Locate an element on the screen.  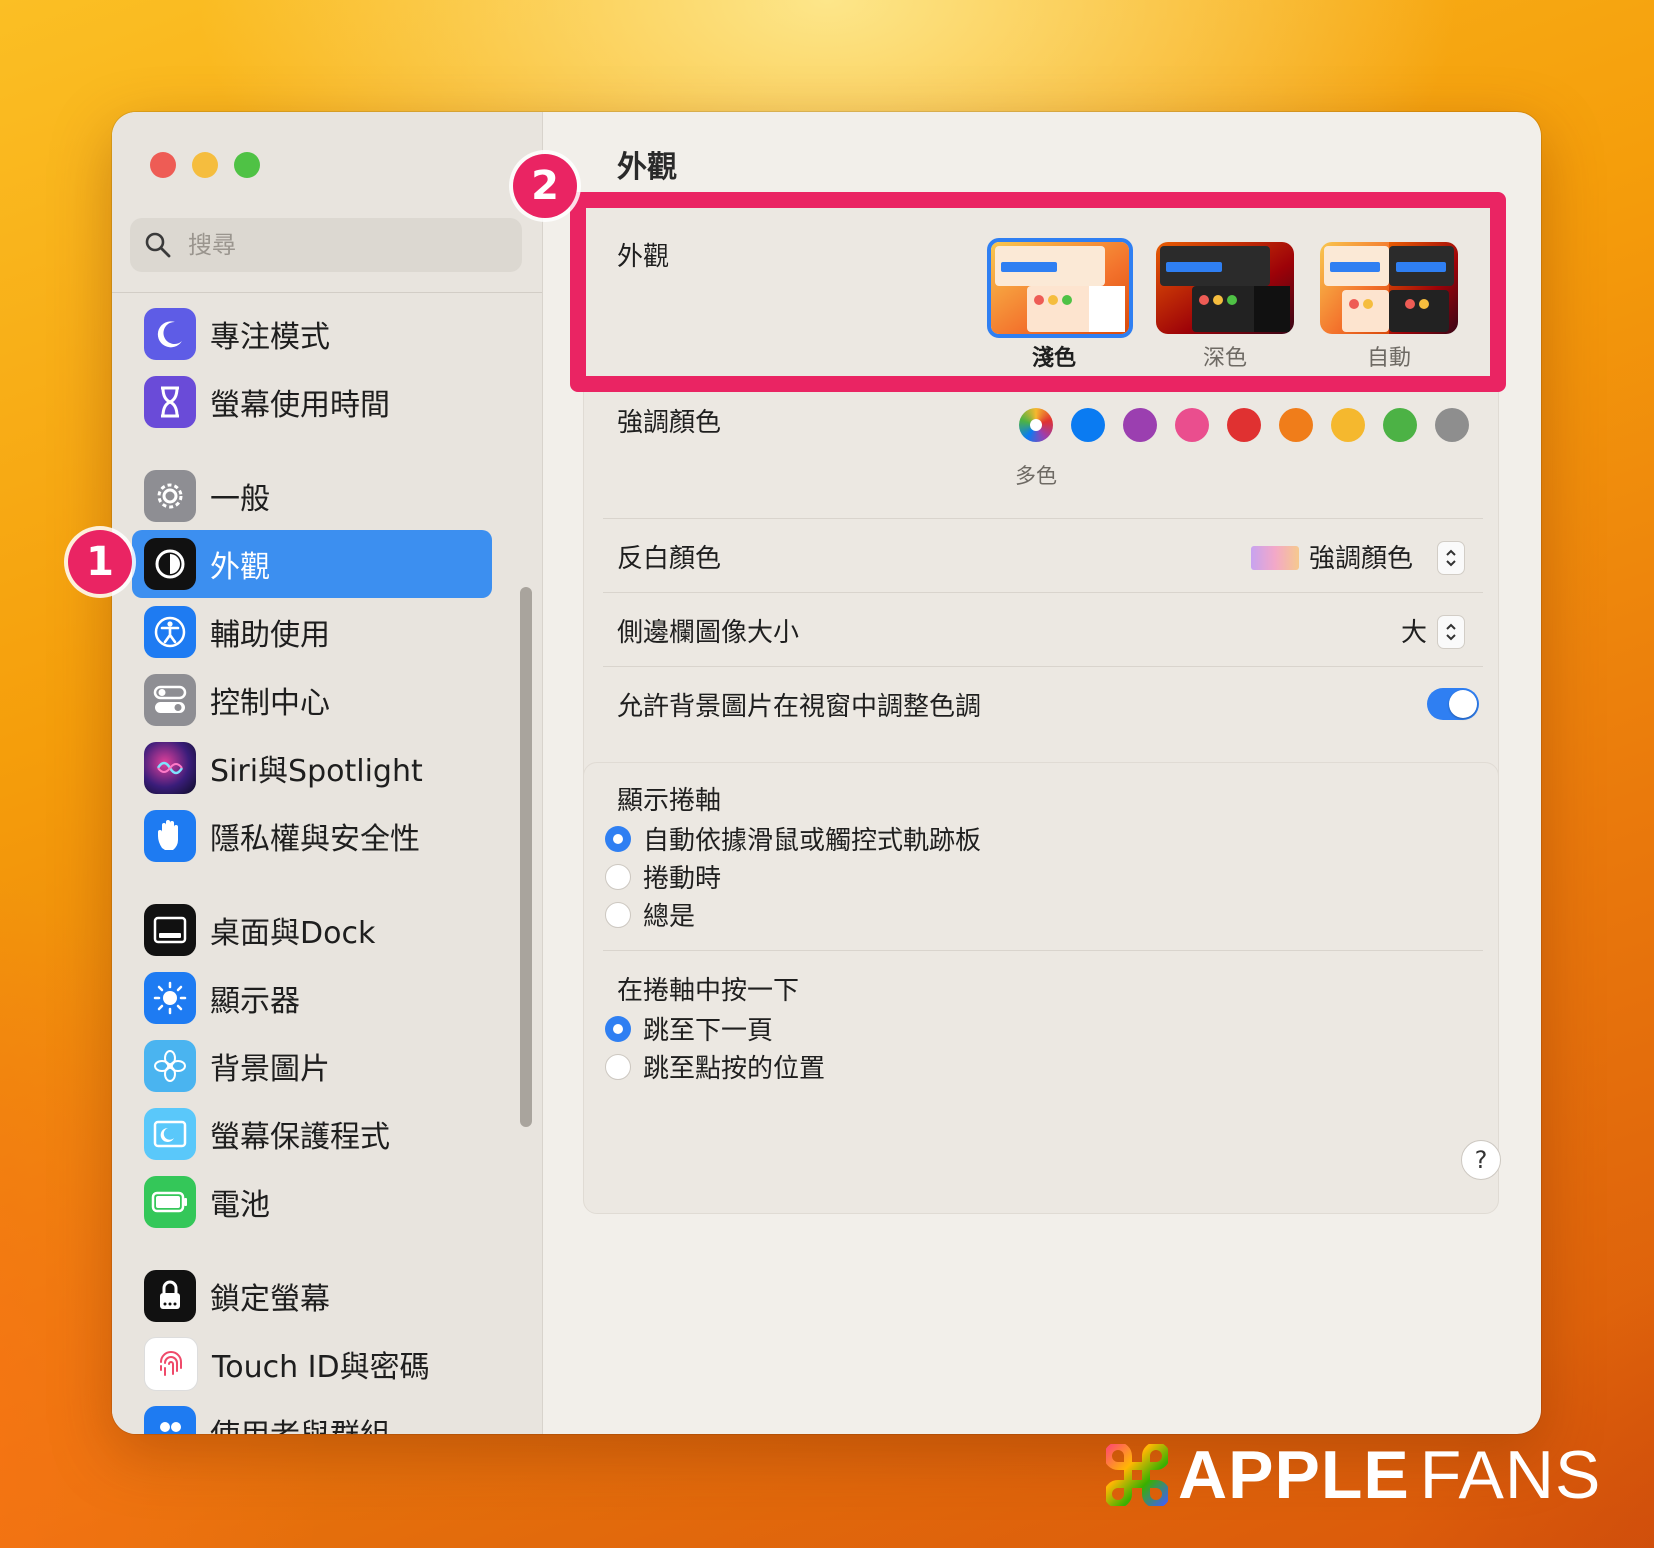
sidebar-item-focus: 專注模式 is located at coordinates (312, 334).